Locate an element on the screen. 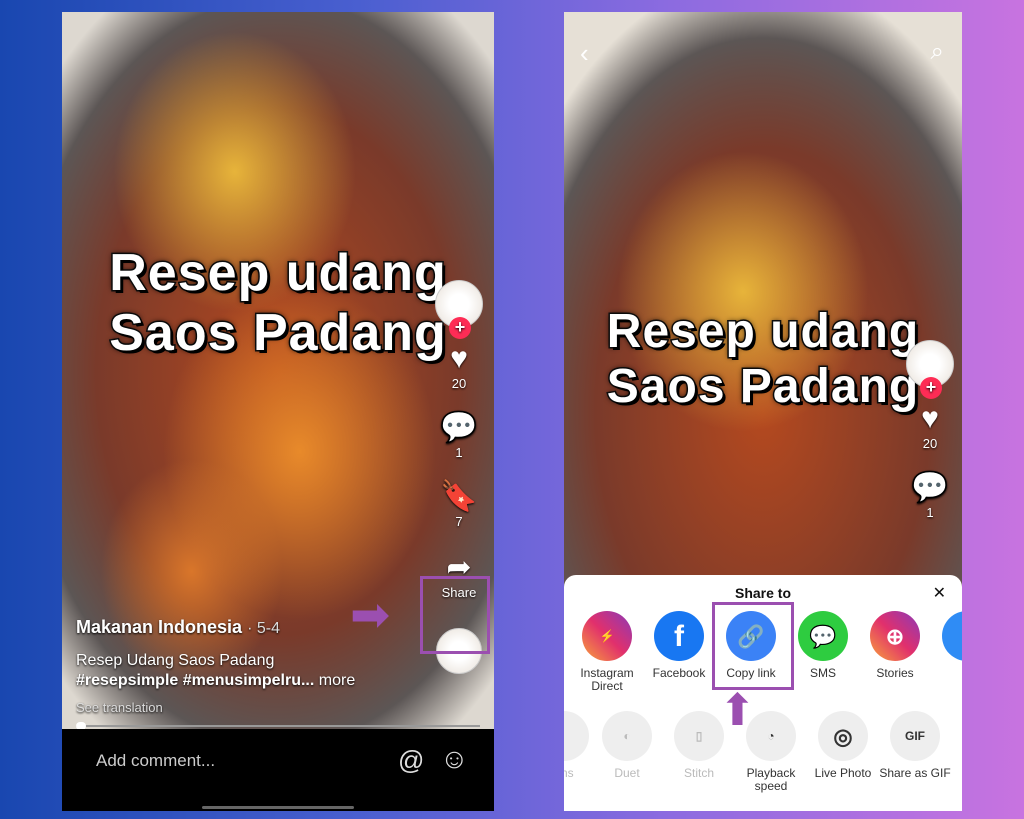  comment-bar: Add comment... @ ☺ is located at coordinates (278, 770).